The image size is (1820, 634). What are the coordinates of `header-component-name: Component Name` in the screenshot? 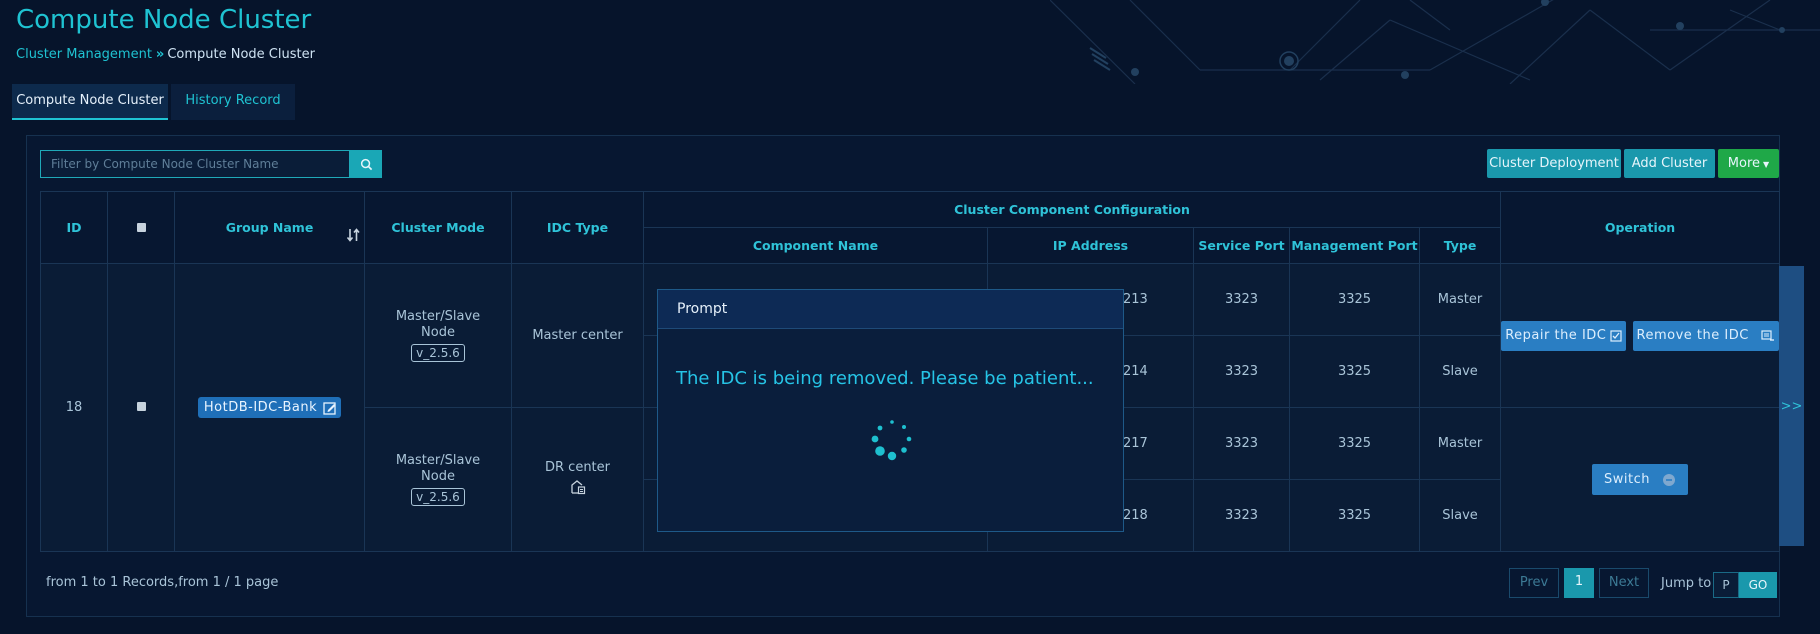 It's located at (815, 245).